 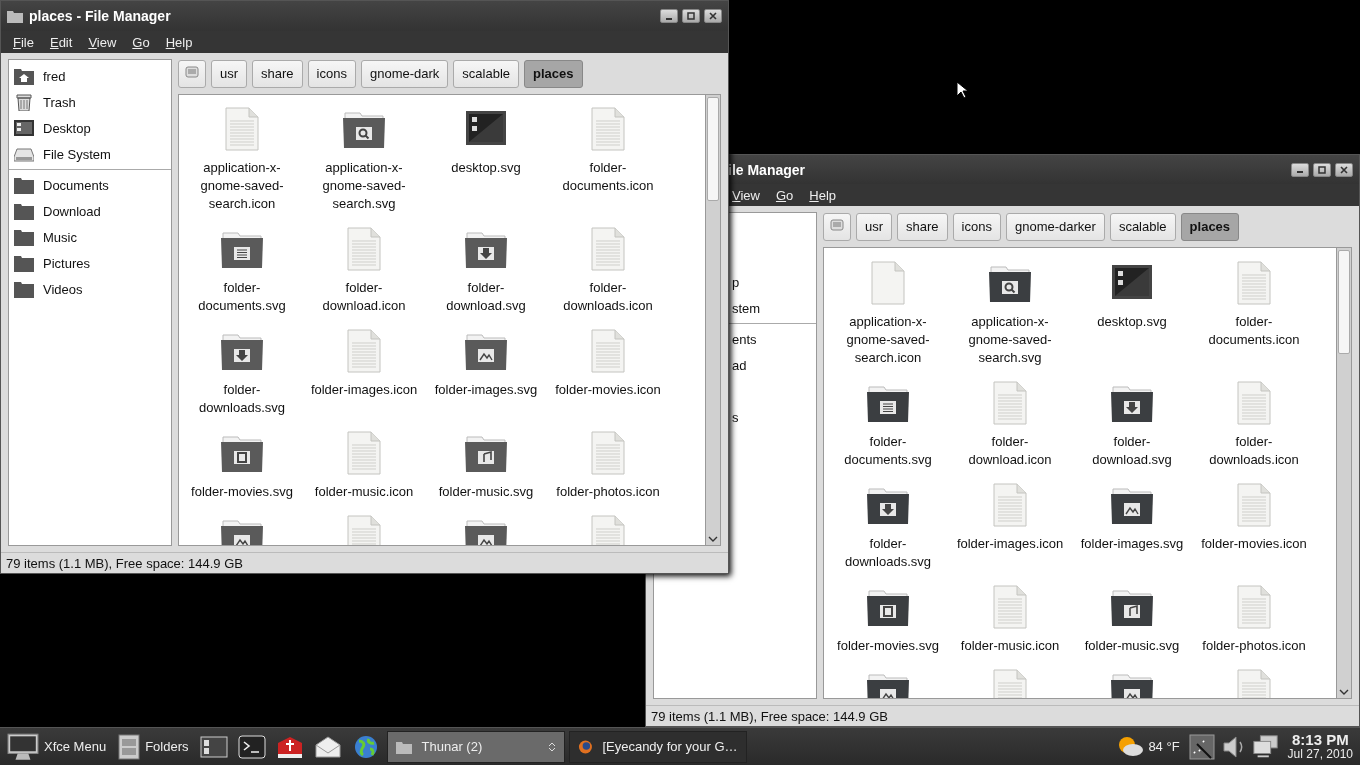 What do you see at coordinates (24, 76) in the screenshot?
I see `home-folder-icon` at bounding box center [24, 76].